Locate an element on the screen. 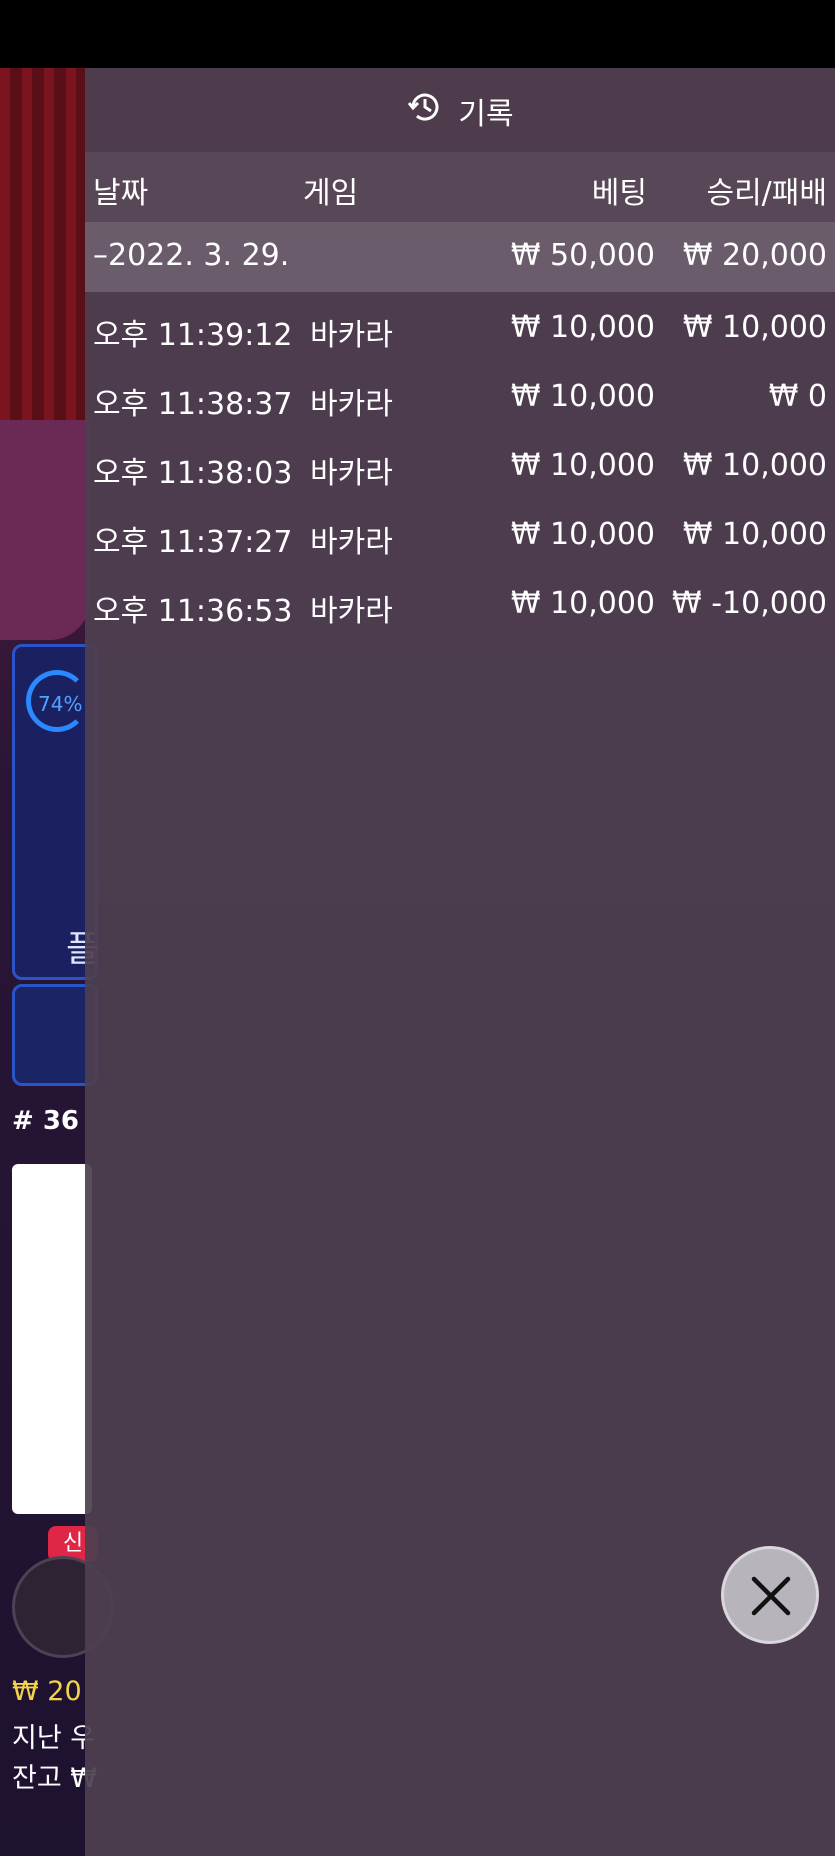 Image resolution: width=835 pixels, height=1856 pixels. row-time: 오후 11:38:03 is located at coordinates (193, 473).